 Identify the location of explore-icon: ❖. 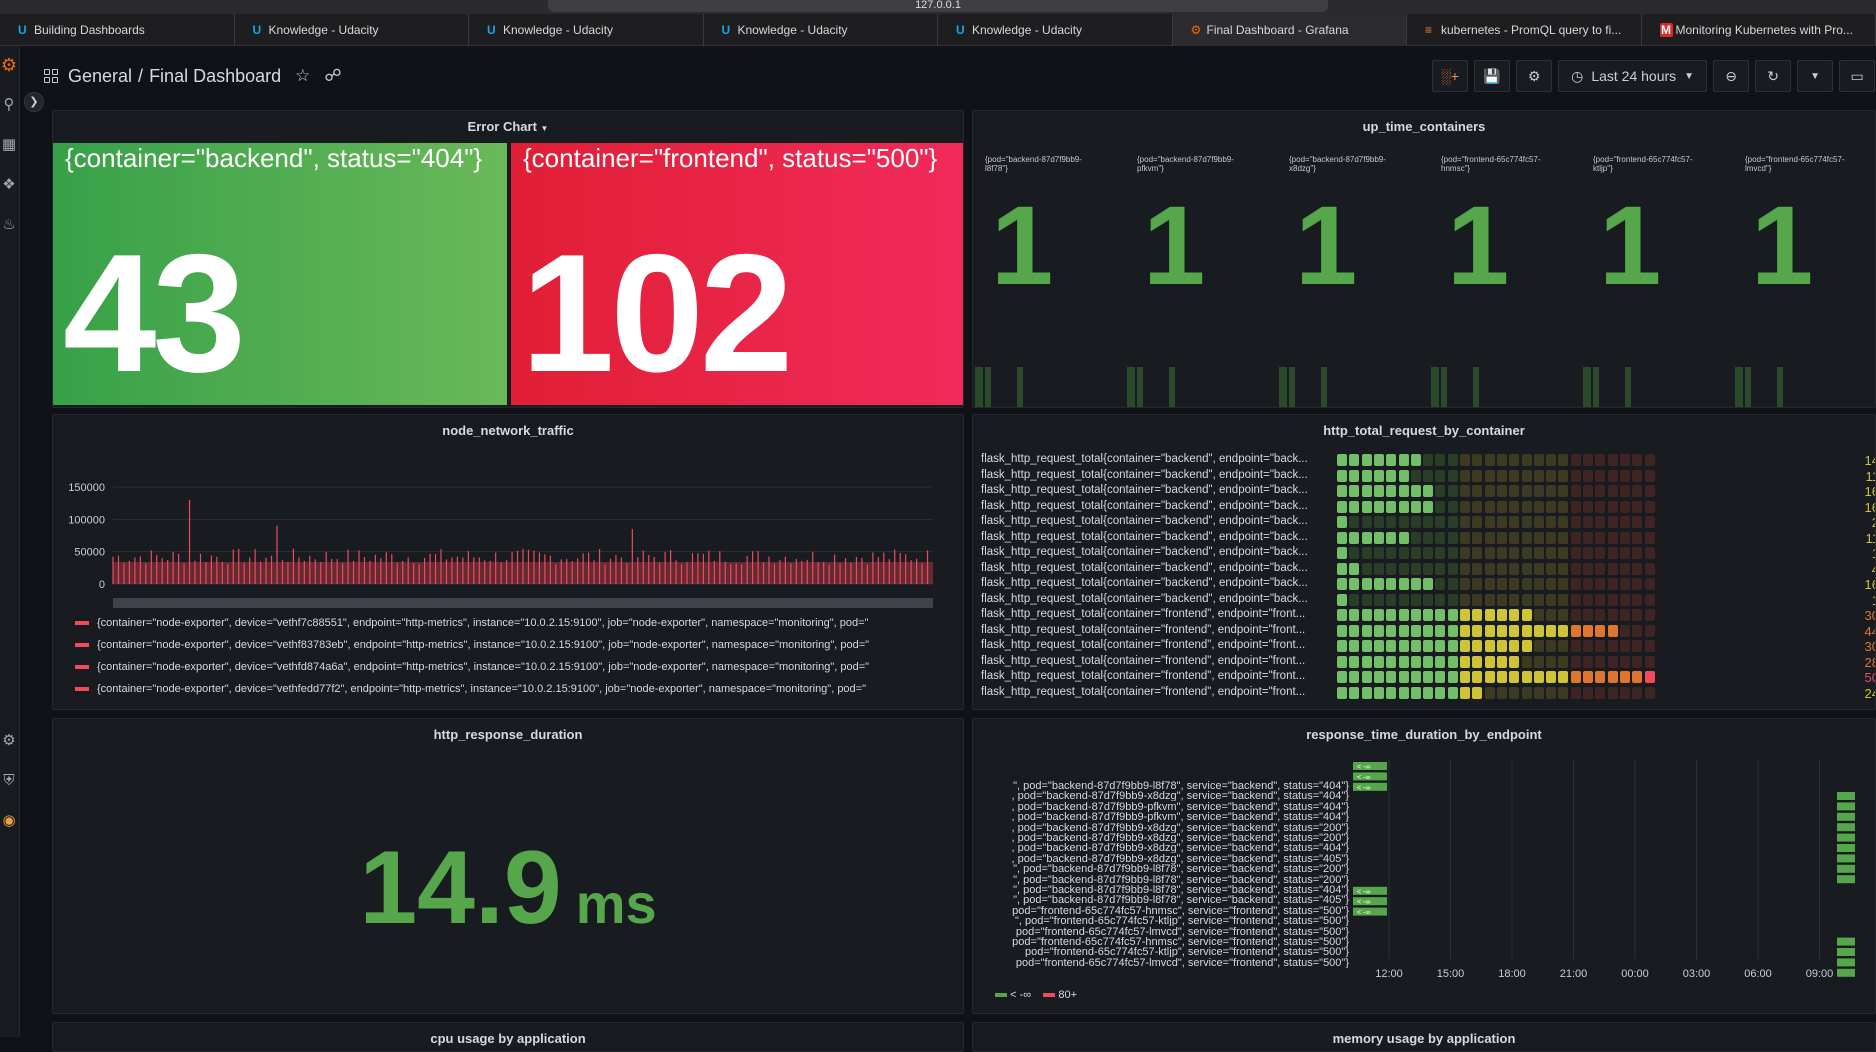
(9, 185).